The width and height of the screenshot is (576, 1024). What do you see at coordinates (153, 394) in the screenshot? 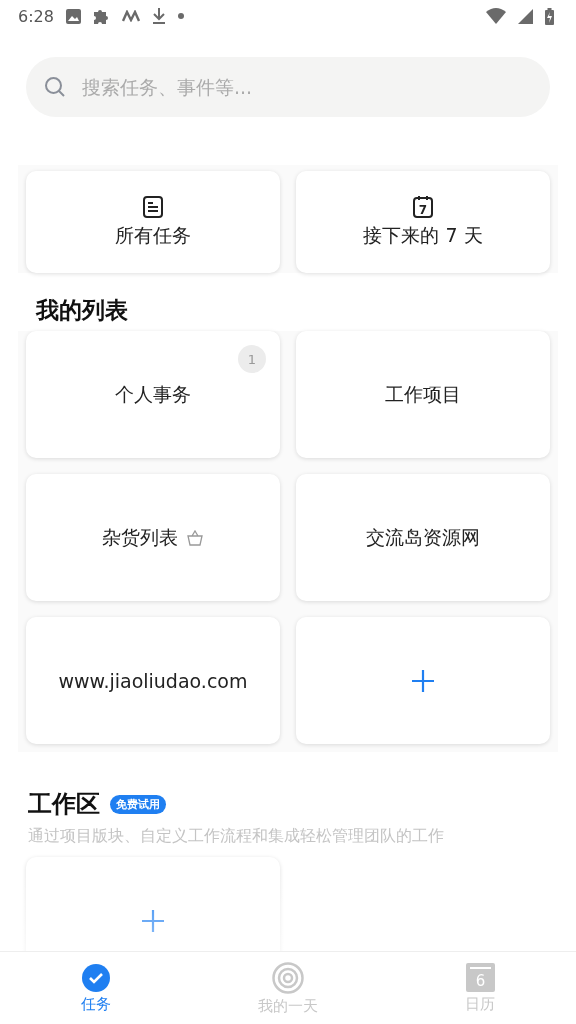
I see `list-card: 个人事务 1` at bounding box center [153, 394].